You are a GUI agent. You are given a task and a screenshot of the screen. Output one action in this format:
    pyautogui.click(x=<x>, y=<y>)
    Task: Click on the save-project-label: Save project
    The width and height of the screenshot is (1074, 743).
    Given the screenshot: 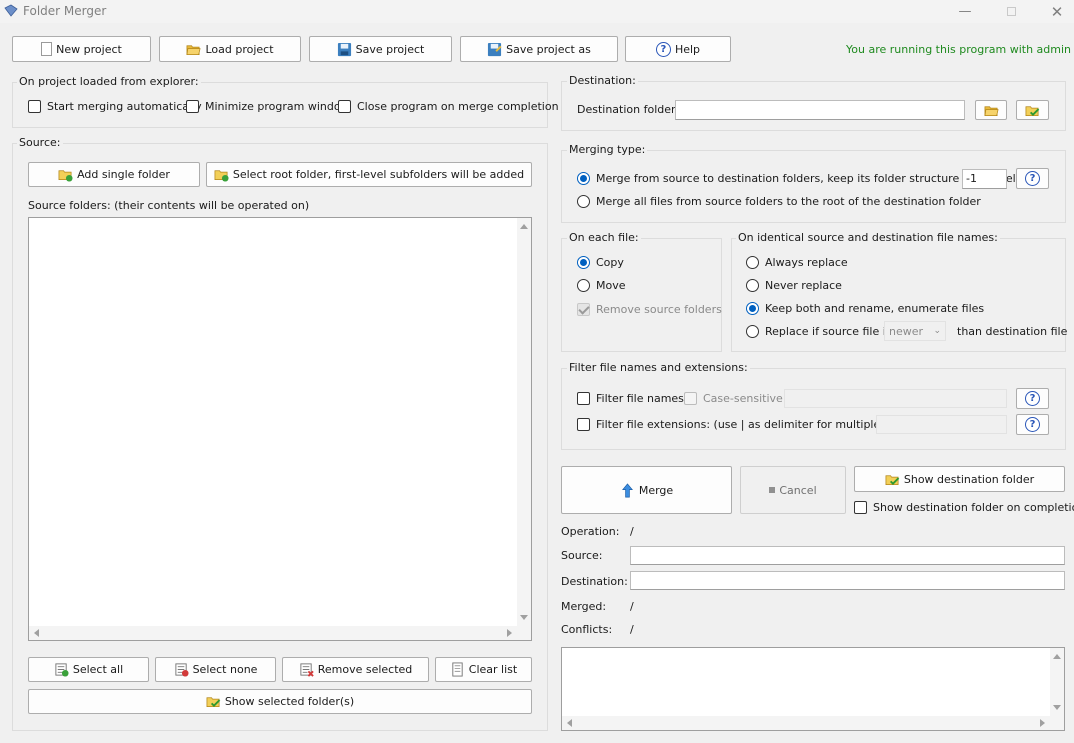 What is the action you would take?
    pyautogui.click(x=390, y=49)
    